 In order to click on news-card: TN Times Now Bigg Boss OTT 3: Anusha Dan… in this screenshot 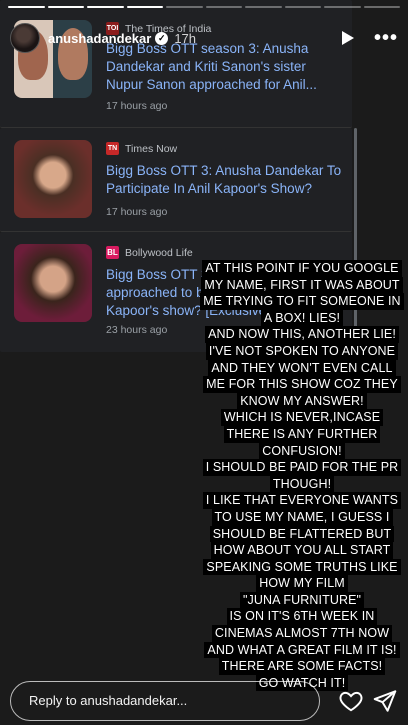, I will do `click(176, 180)`.